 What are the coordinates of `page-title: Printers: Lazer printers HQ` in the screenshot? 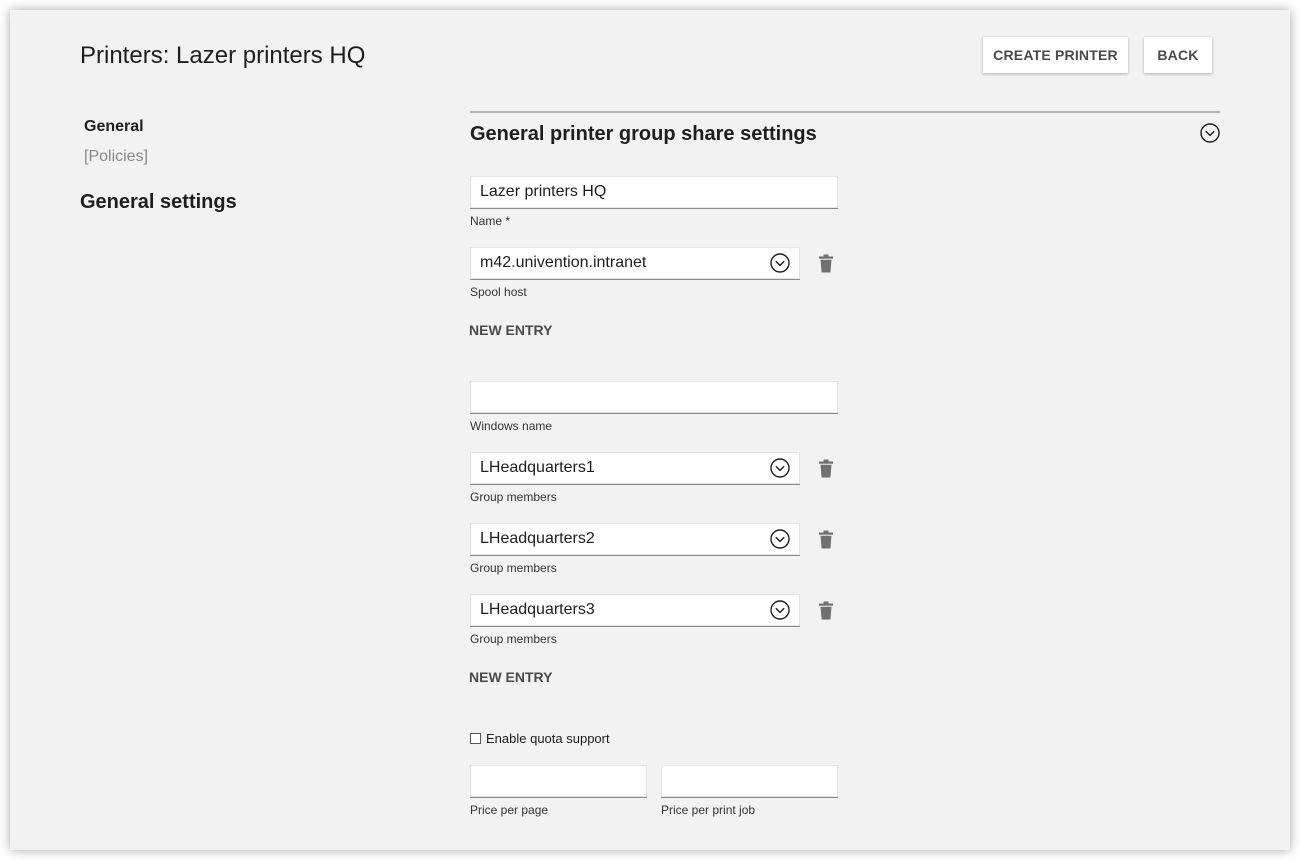 It's located at (223, 55).